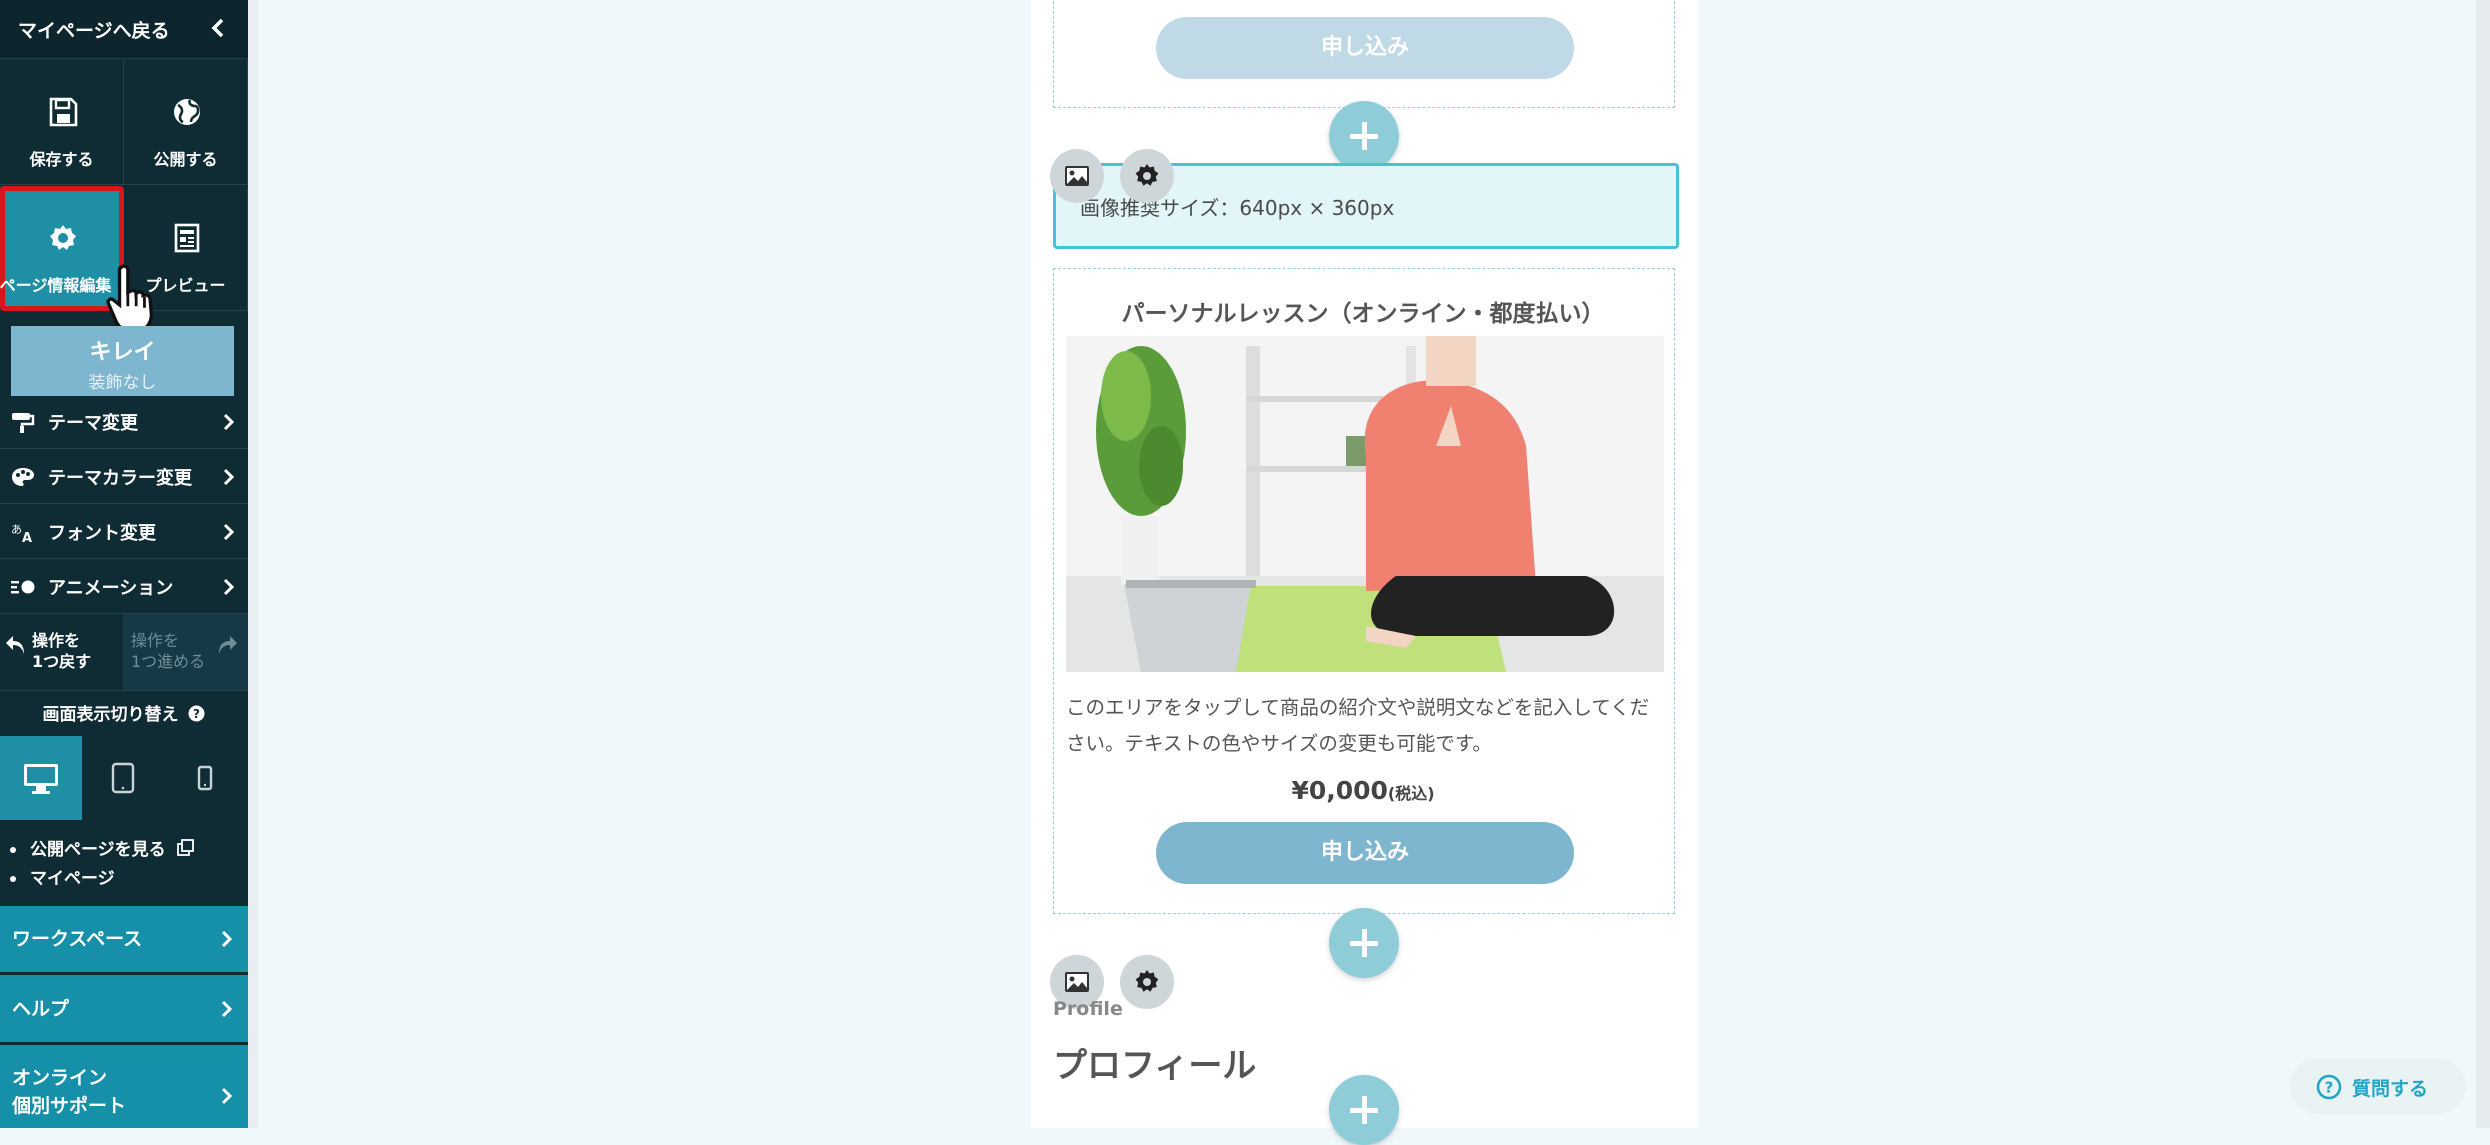 This screenshot has width=2490, height=1145. I want to click on hand-pointer-cursor-icon, so click(130, 298).